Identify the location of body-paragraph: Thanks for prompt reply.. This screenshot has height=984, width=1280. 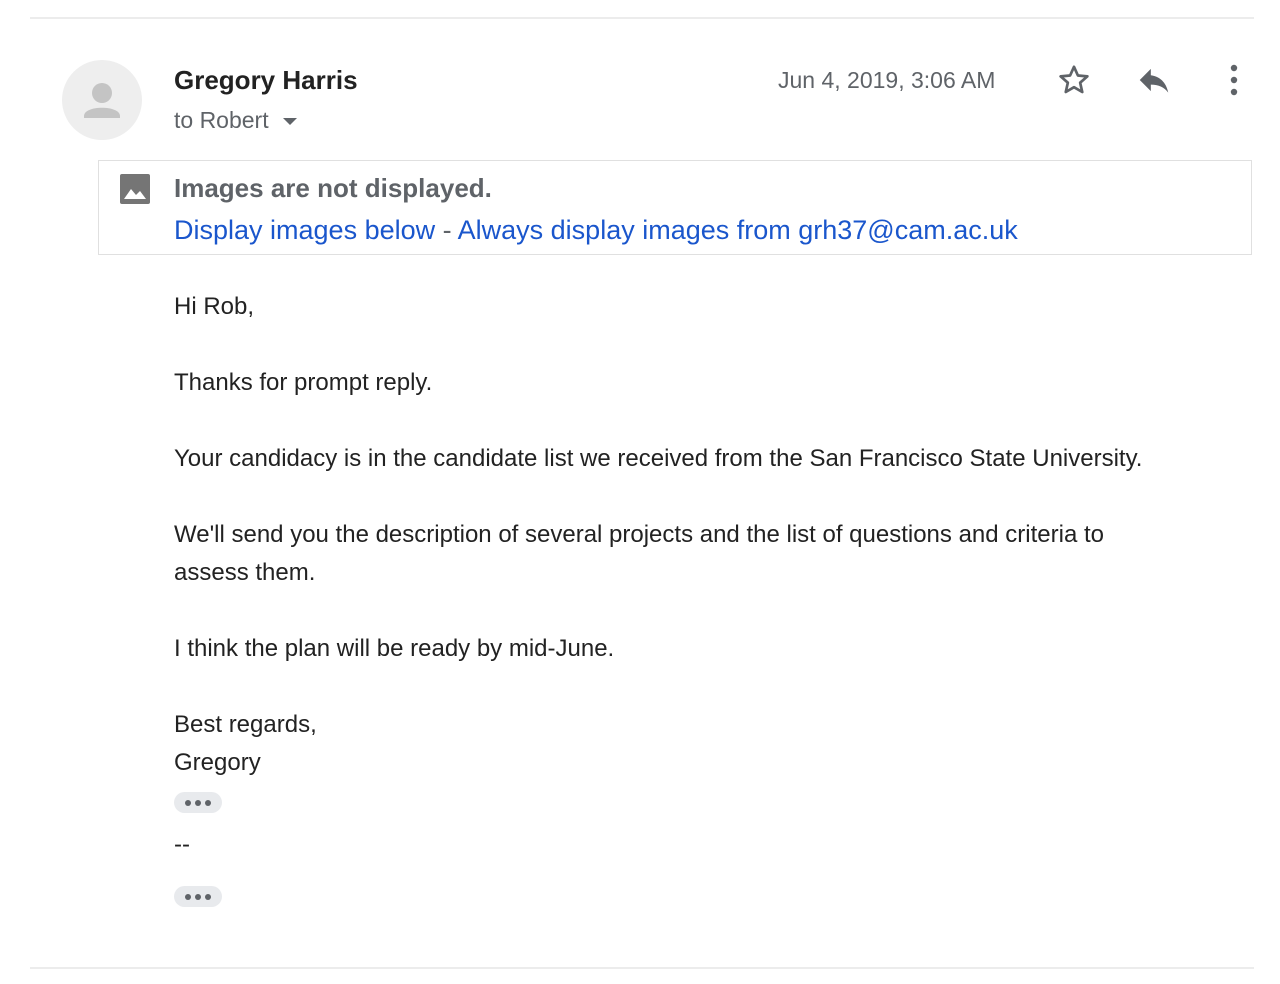
(303, 382).